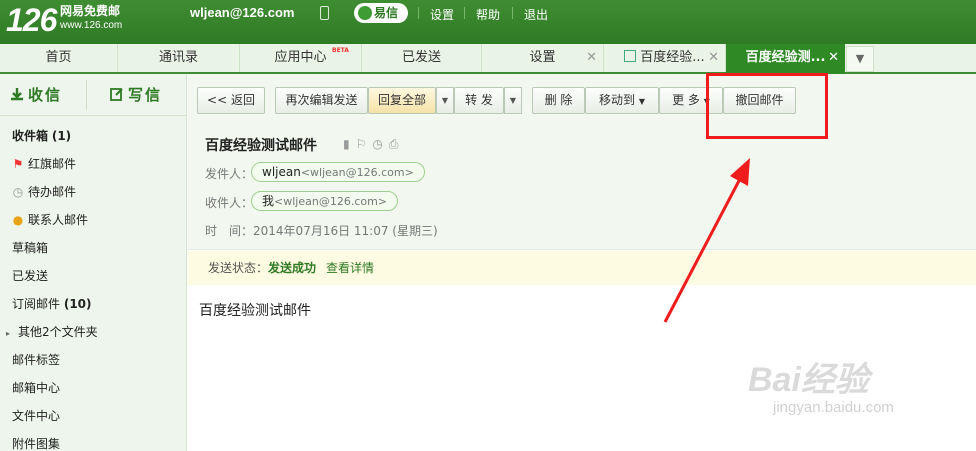  I want to click on baidu-watermark-url: jingyan.baidu.com, so click(833, 407).